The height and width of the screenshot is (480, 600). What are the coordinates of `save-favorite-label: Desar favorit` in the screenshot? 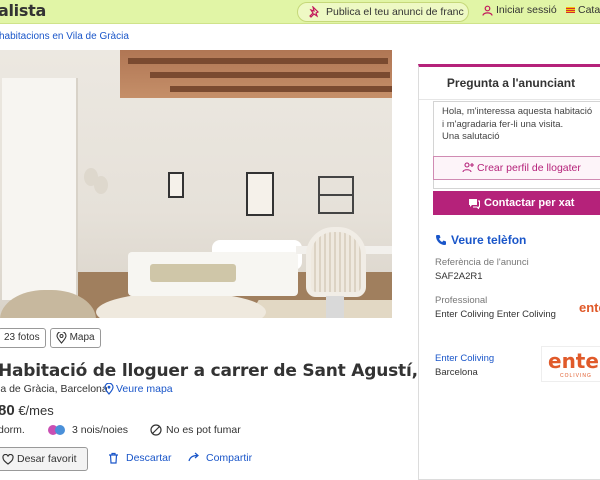 It's located at (47, 459).